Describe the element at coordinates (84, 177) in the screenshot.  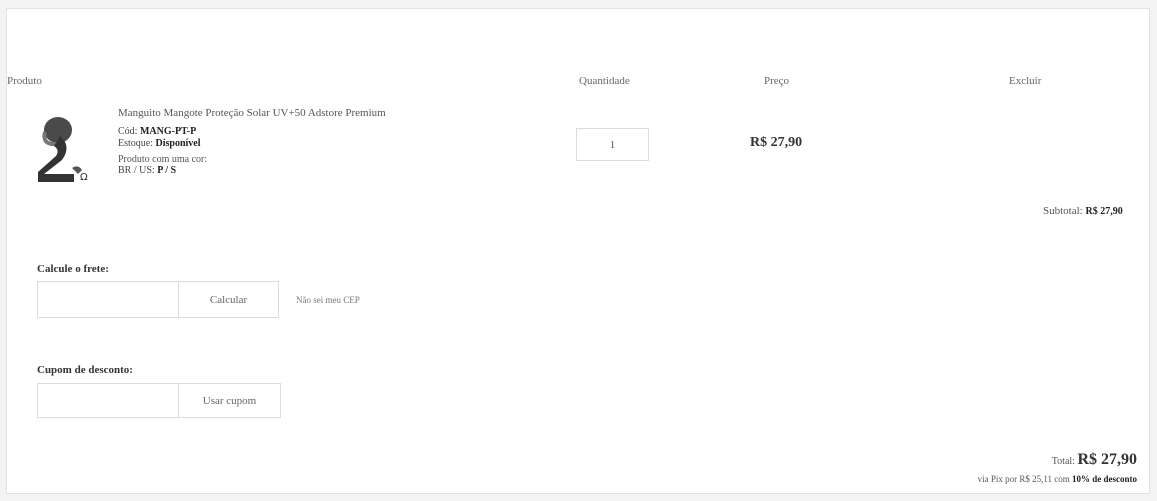
I see `svg-text: Ω` at that location.